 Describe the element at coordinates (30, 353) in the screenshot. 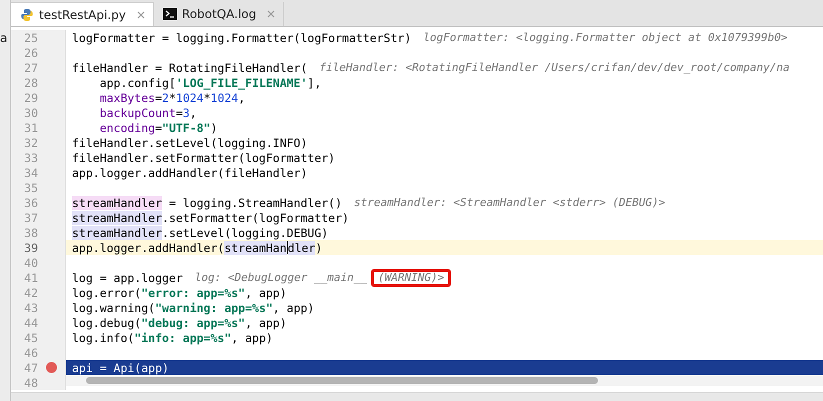

I see `line-number: 46` at that location.